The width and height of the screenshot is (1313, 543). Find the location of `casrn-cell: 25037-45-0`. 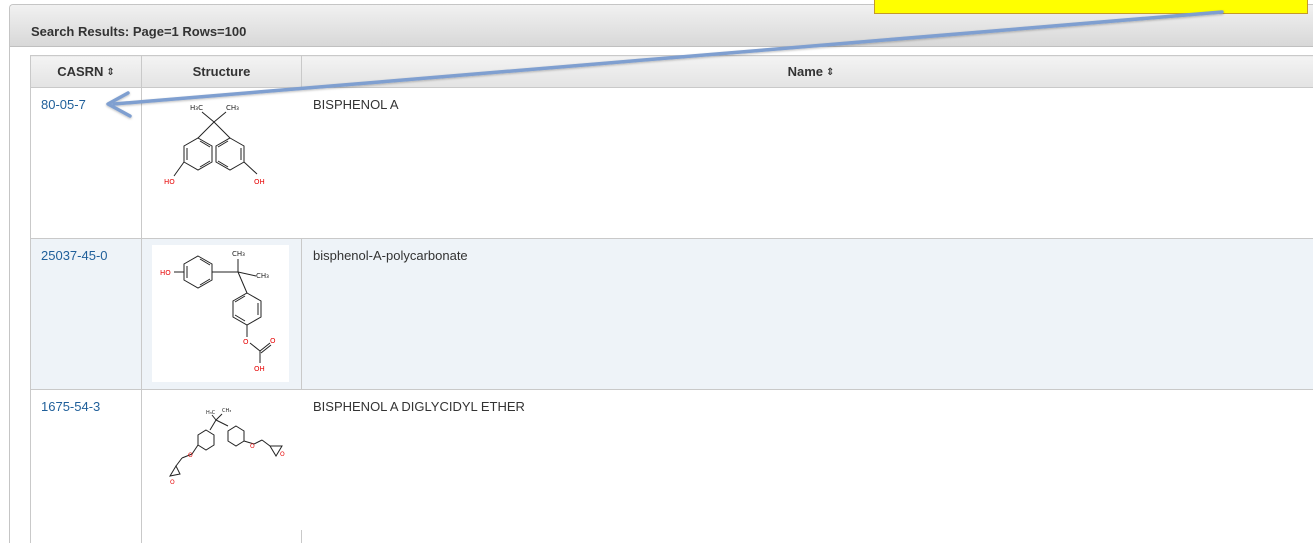

casrn-cell: 25037-45-0 is located at coordinates (86, 314).